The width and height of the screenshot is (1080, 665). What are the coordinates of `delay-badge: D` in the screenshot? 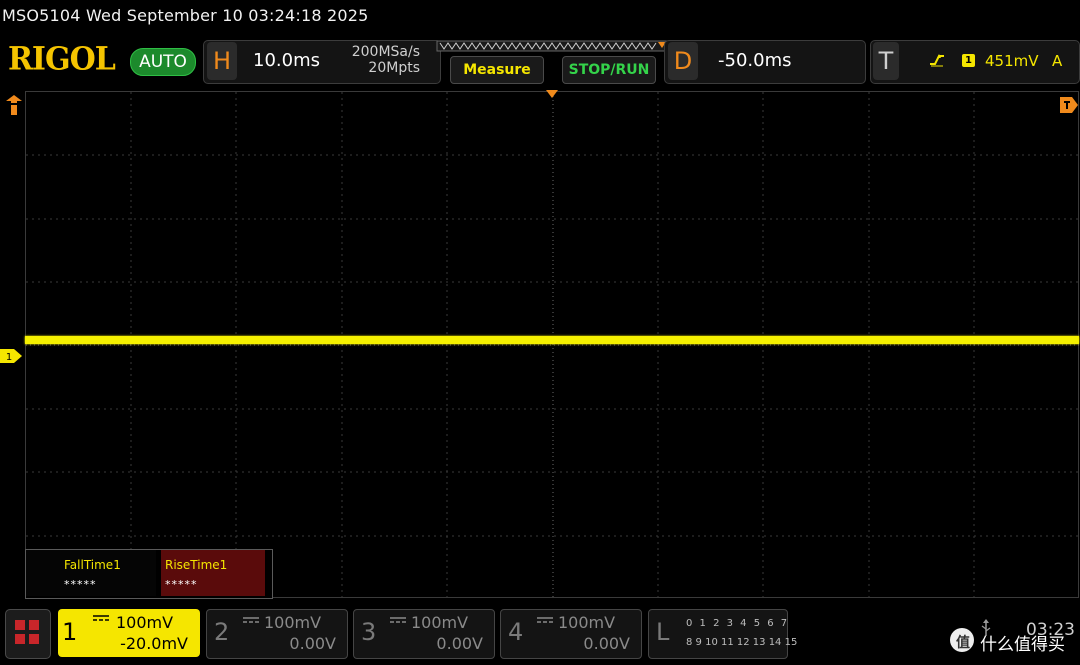 It's located at (683, 61).